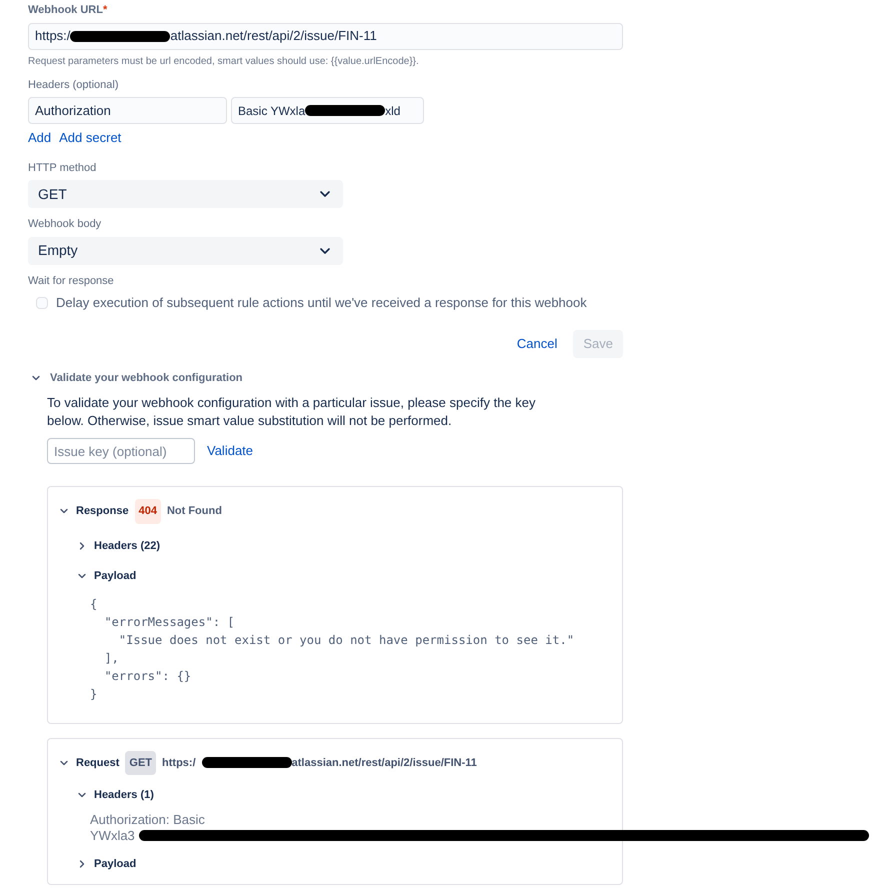  Describe the element at coordinates (40, 138) in the screenshot. I see `add-link: Add` at that location.